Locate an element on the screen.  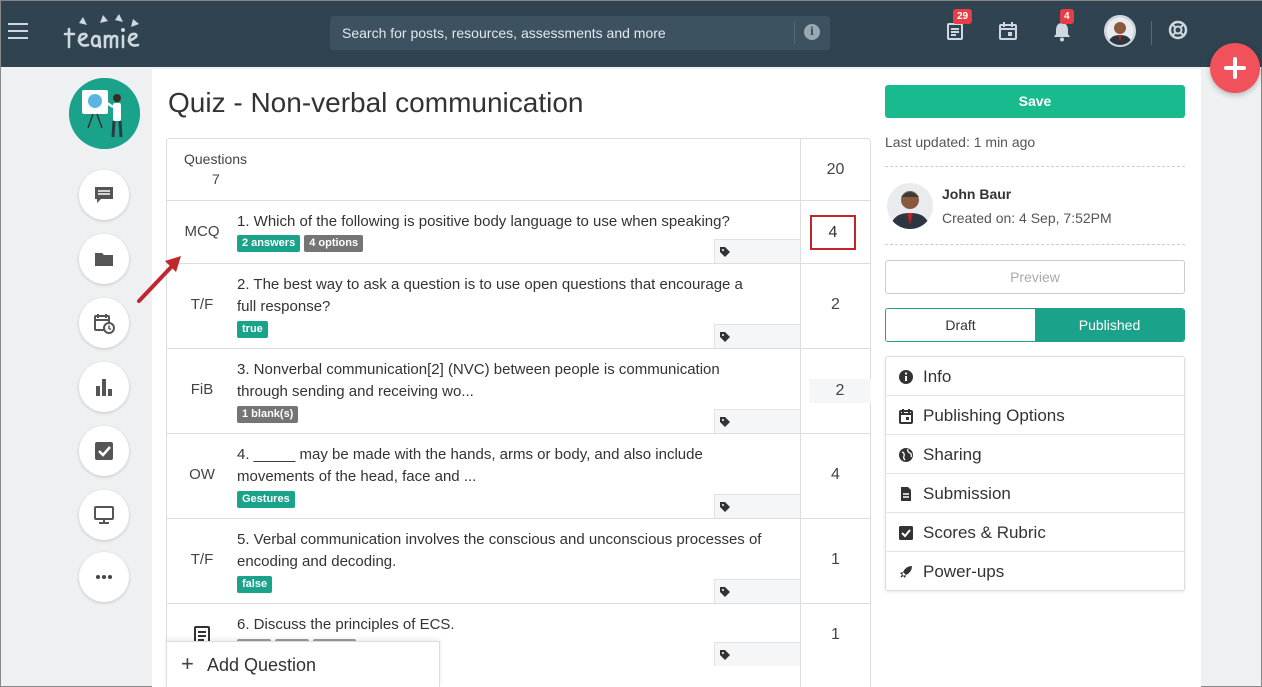
question-type: FiB is located at coordinates (202, 389).